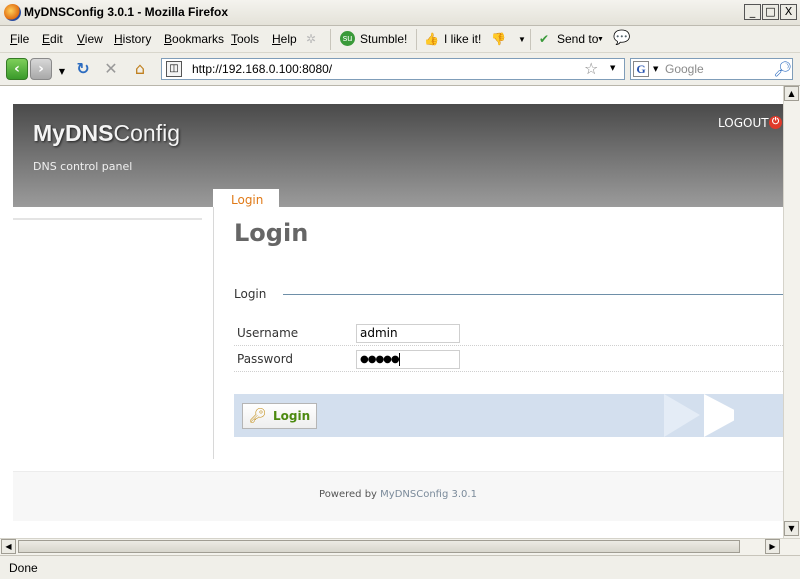 The height and width of the screenshot is (579, 800). Describe the element at coordinates (194, 39) in the screenshot. I see `menu-bookmarks: Bookmarks` at that location.